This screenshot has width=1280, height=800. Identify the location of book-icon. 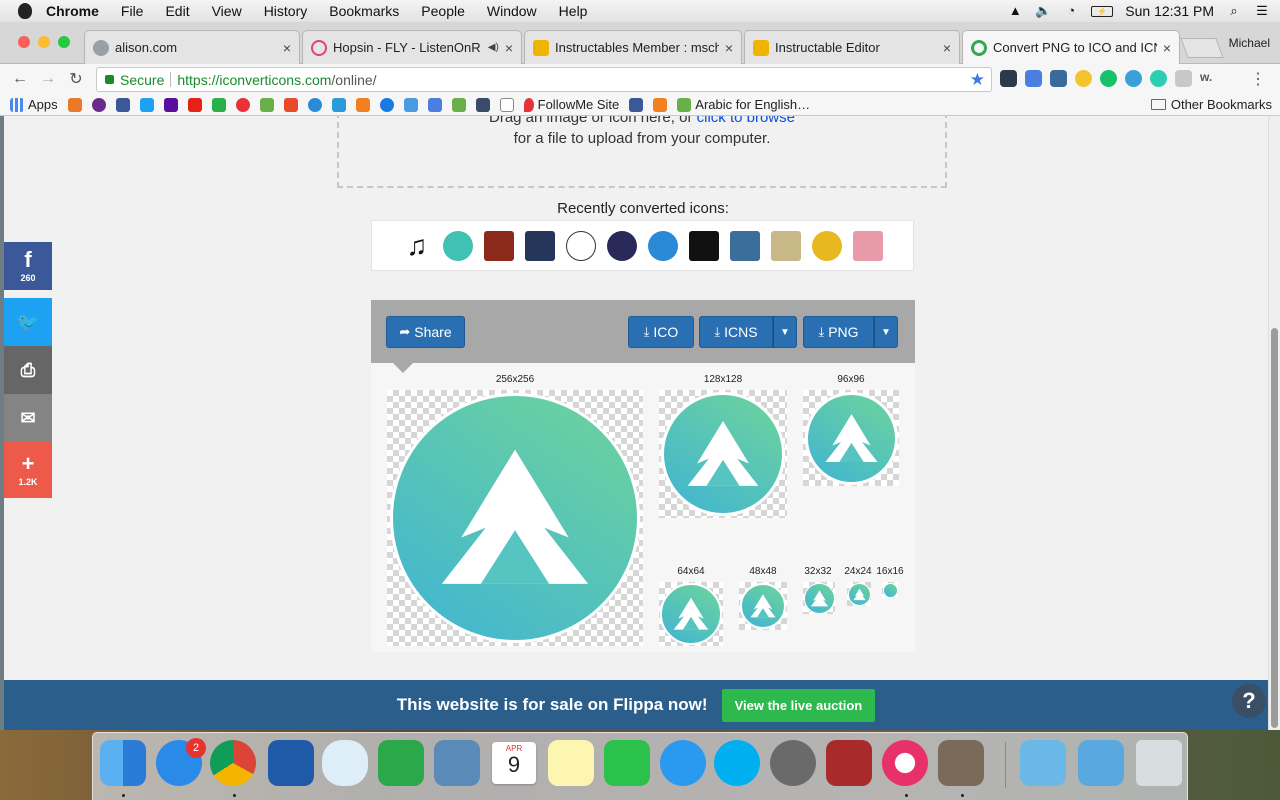
(499, 245).